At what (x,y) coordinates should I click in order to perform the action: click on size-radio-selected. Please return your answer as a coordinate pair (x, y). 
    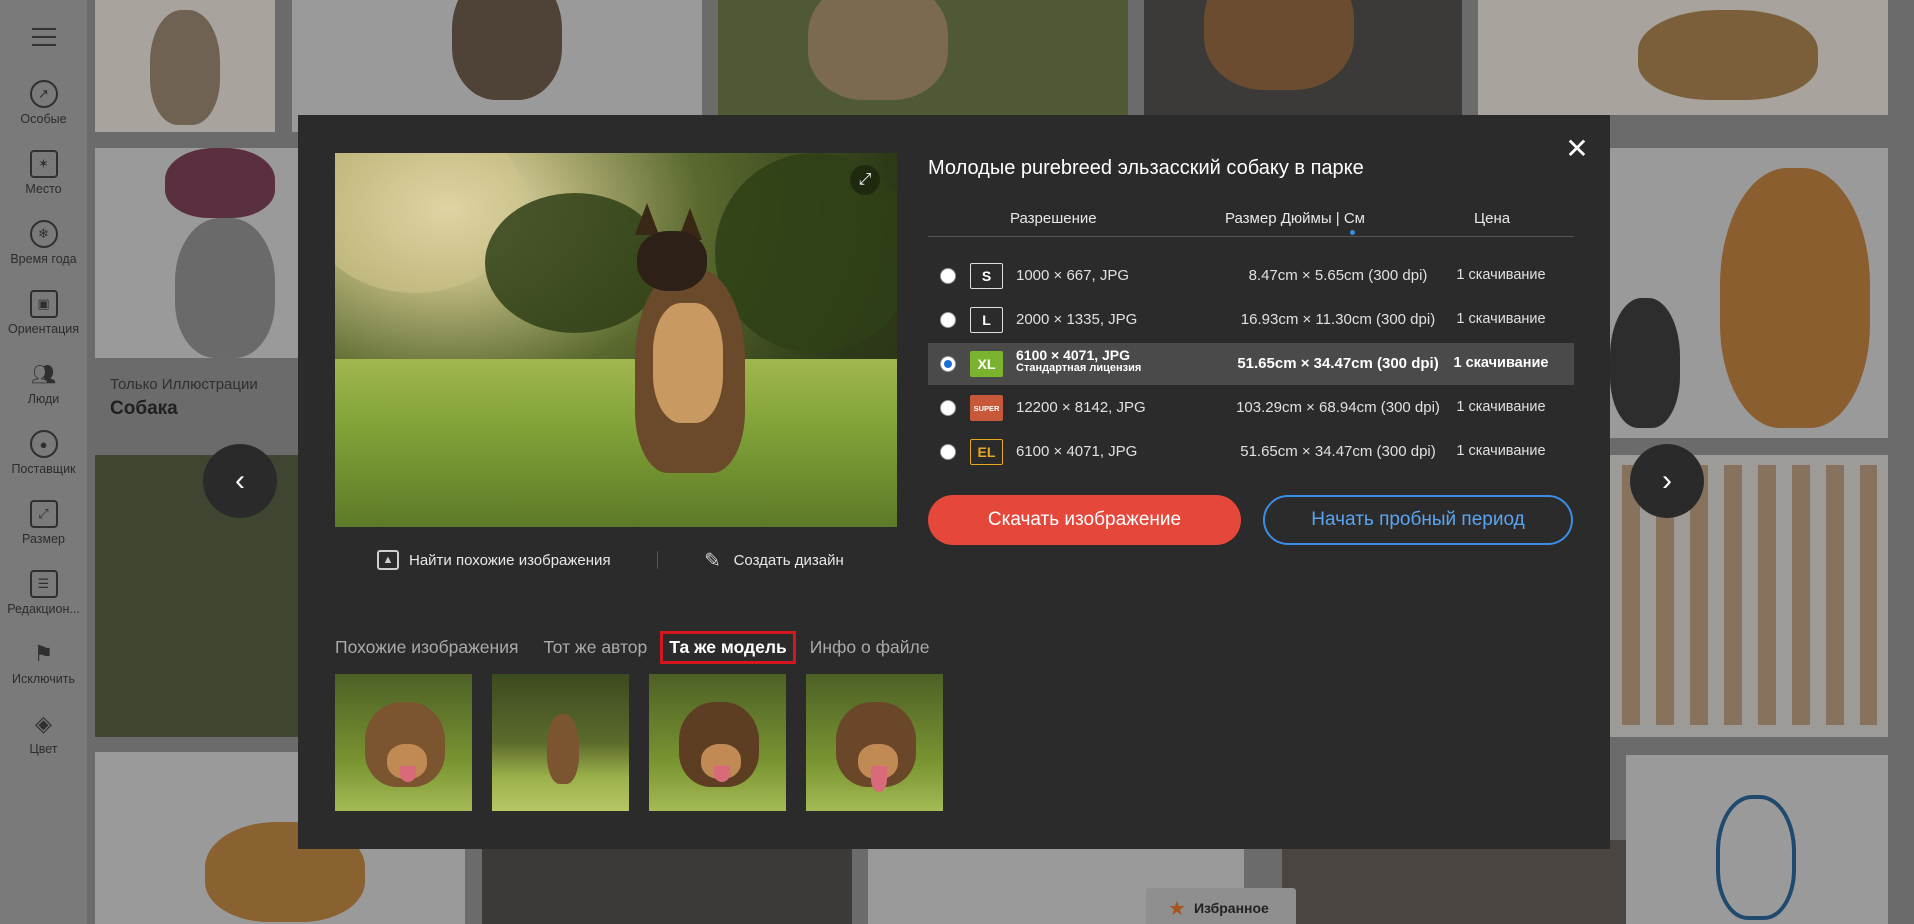
    Looking at the image, I should click on (948, 364).